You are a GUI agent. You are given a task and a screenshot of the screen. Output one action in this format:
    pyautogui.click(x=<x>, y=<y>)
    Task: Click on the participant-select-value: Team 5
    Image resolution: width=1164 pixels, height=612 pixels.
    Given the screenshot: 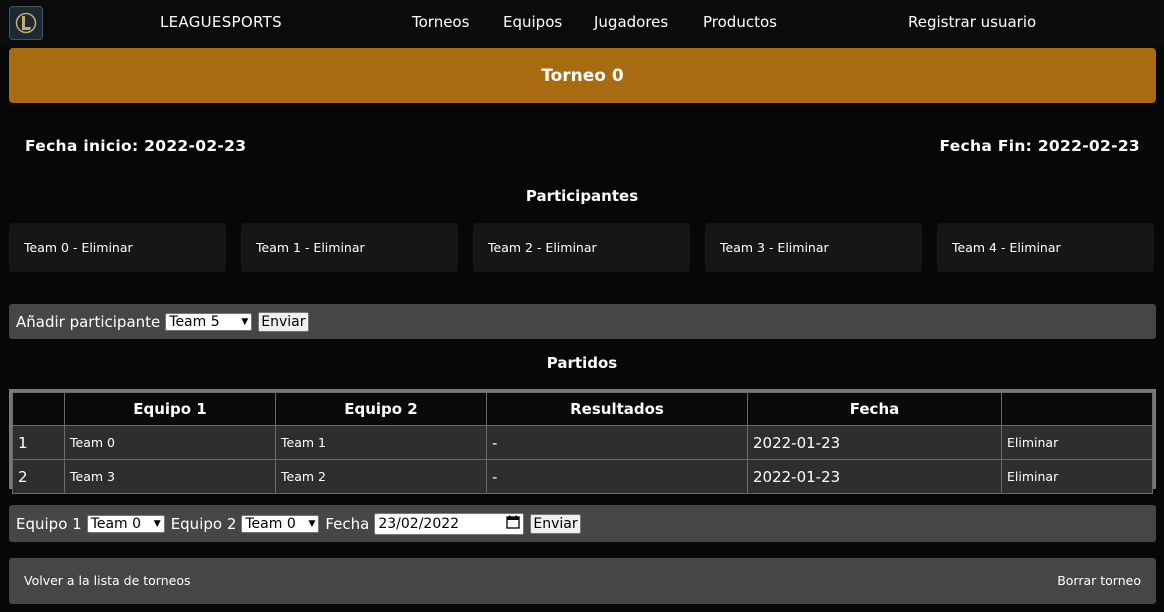 What is the action you would take?
    pyautogui.click(x=194, y=321)
    